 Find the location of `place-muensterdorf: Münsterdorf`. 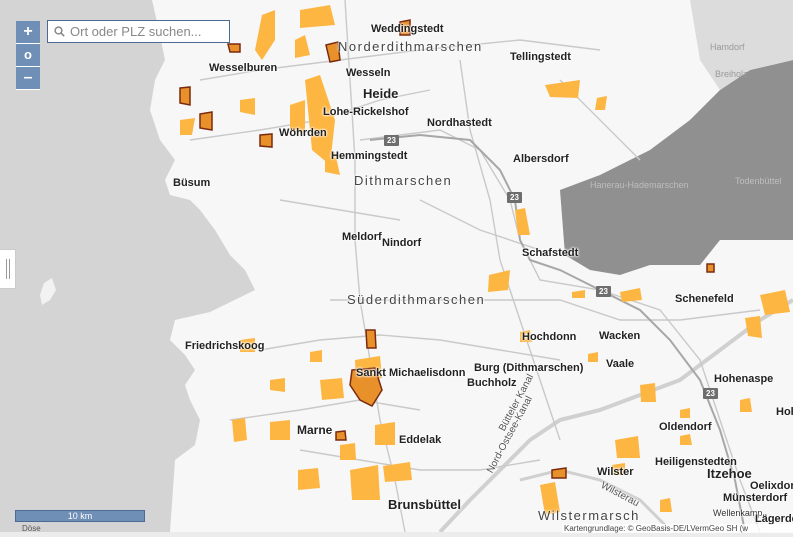

place-muensterdorf: Münsterdorf is located at coordinates (755, 498).